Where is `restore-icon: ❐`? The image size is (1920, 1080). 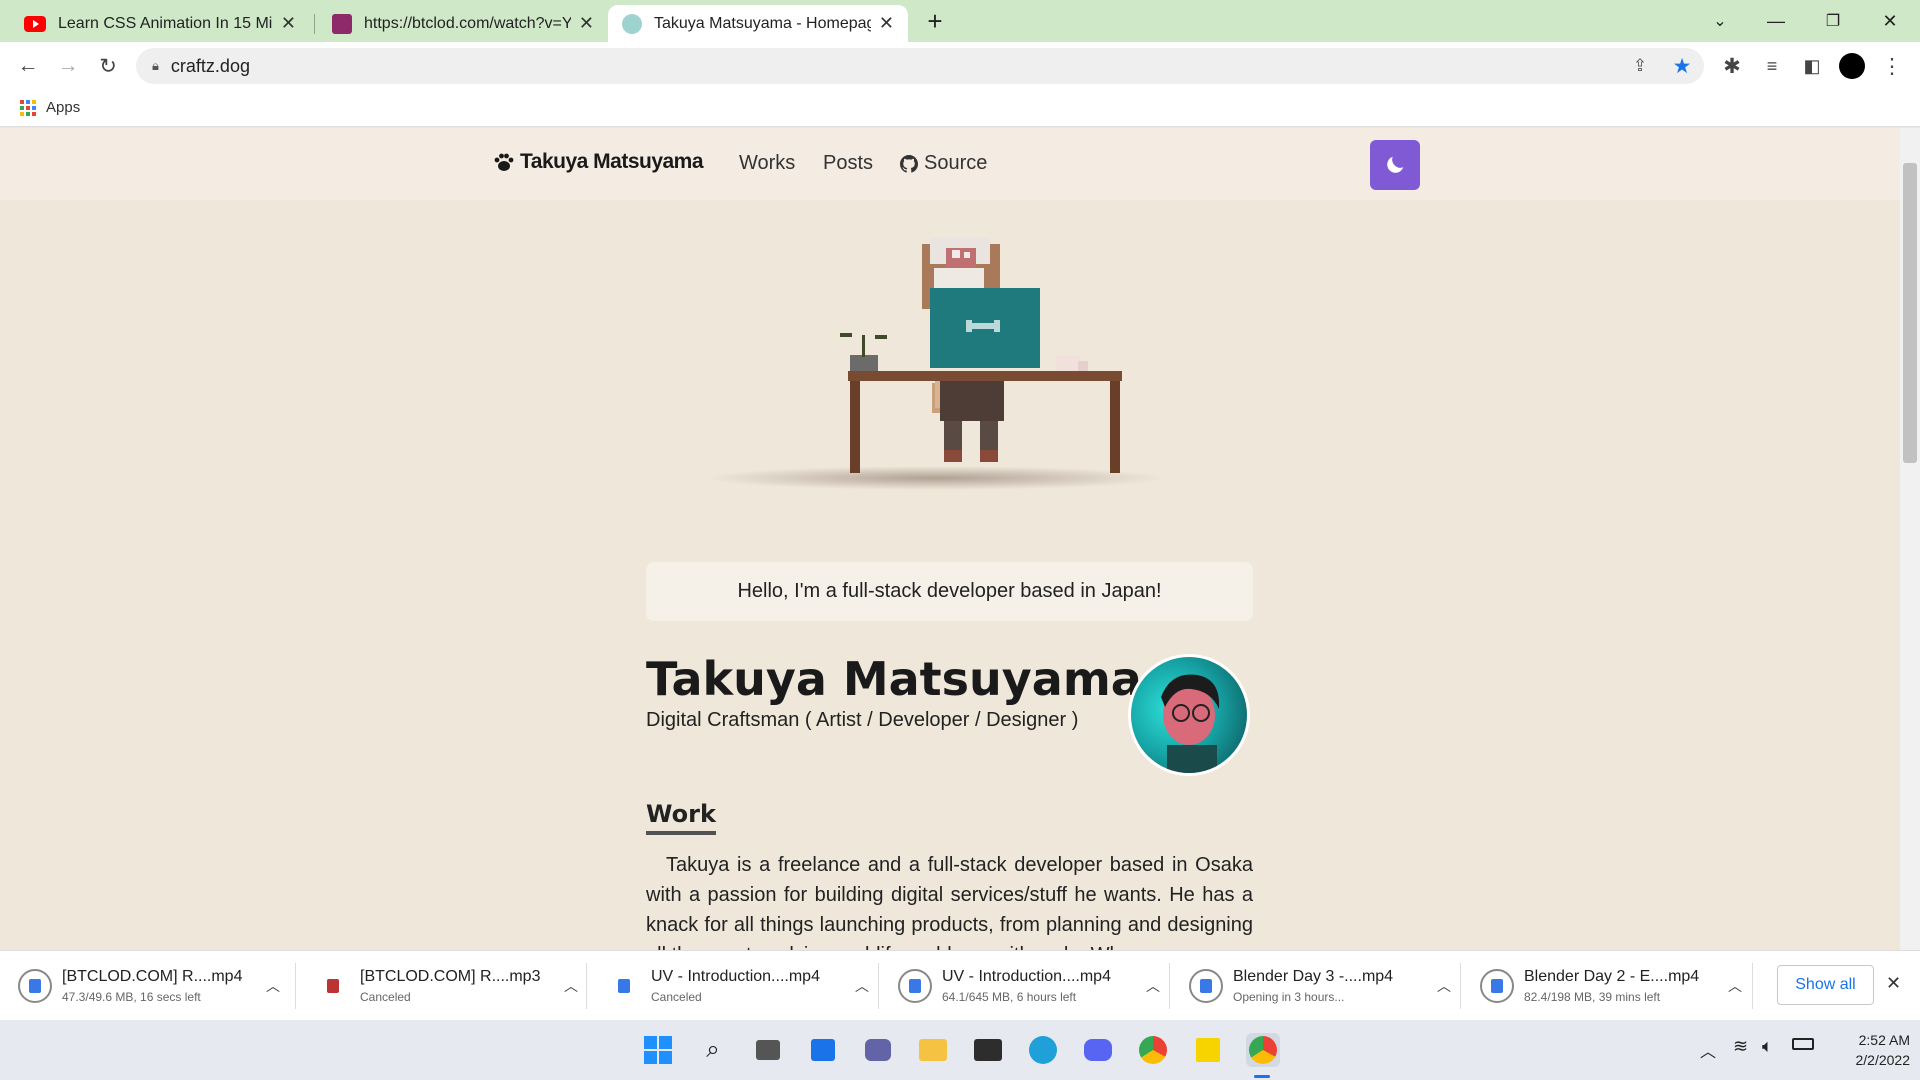 restore-icon: ❐ is located at coordinates (1833, 21).